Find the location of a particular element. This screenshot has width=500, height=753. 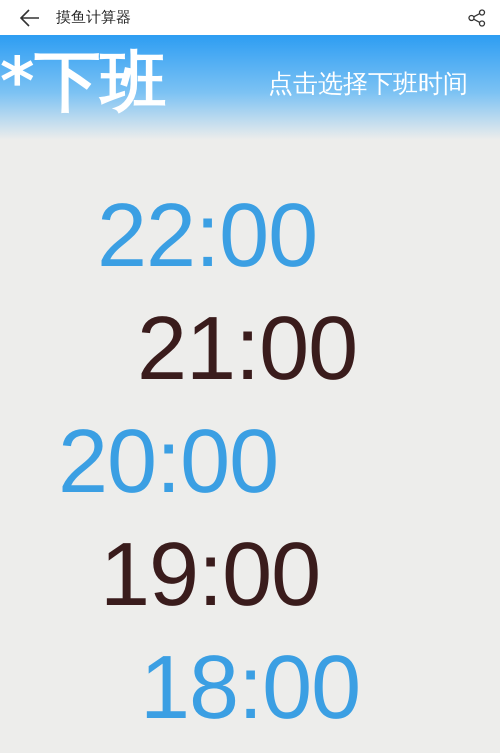

time-option: 20:00 is located at coordinates (168, 462).